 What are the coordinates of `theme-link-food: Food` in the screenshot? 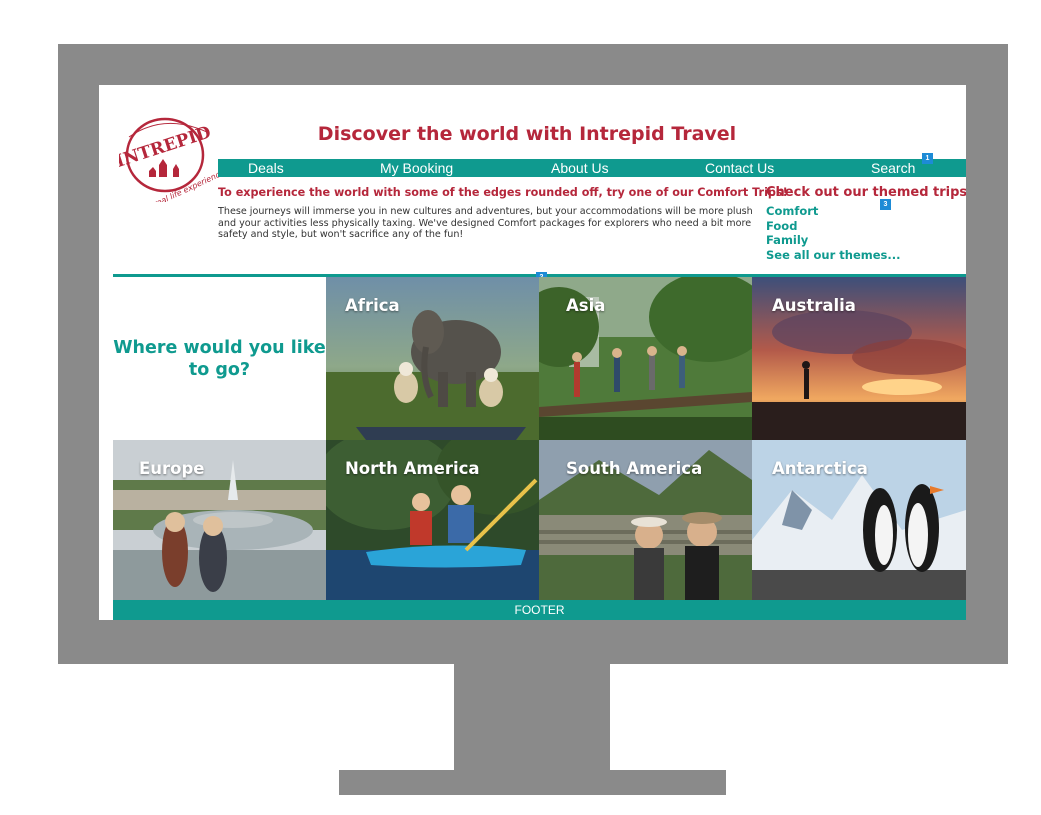 It's located at (866, 226).